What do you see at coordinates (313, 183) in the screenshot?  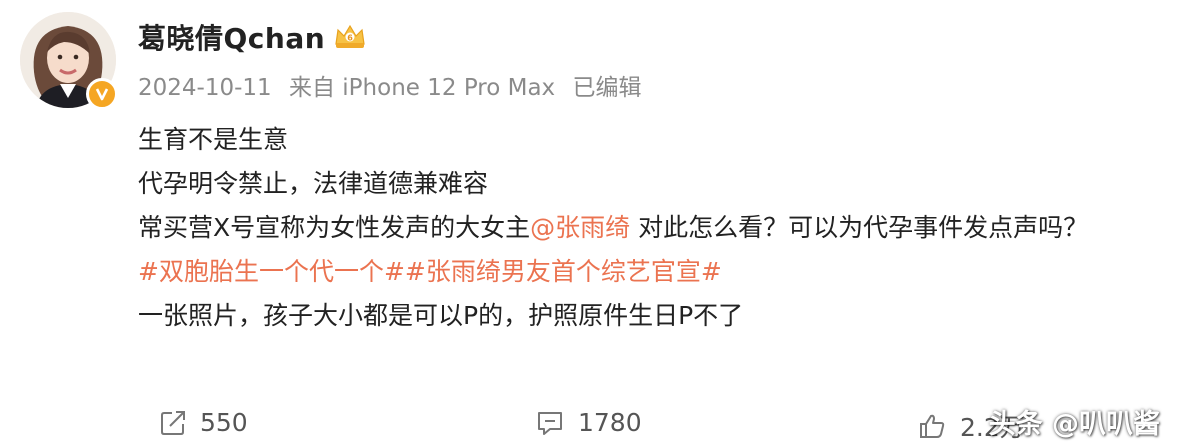 I see `content-line: 代孕明令禁止，法律道德兼难容` at bounding box center [313, 183].